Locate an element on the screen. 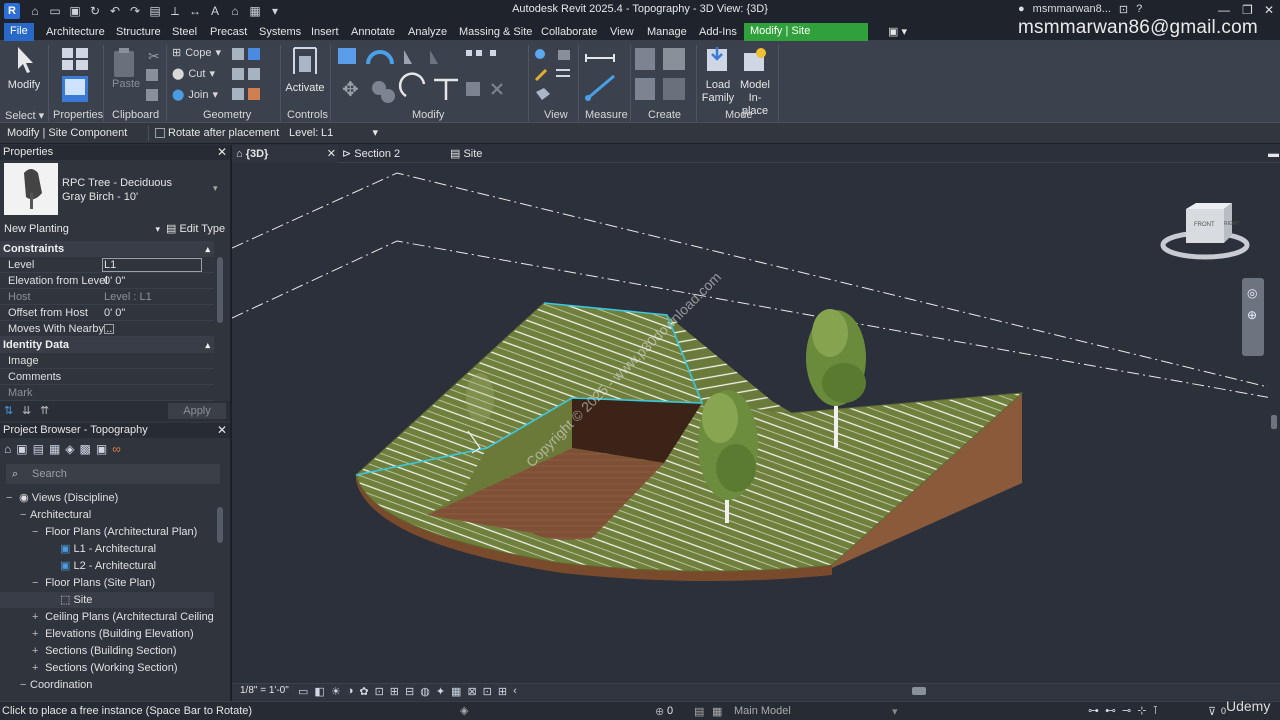  type-name-line1: RPC Tree - Deciduous is located at coordinates (117, 183).